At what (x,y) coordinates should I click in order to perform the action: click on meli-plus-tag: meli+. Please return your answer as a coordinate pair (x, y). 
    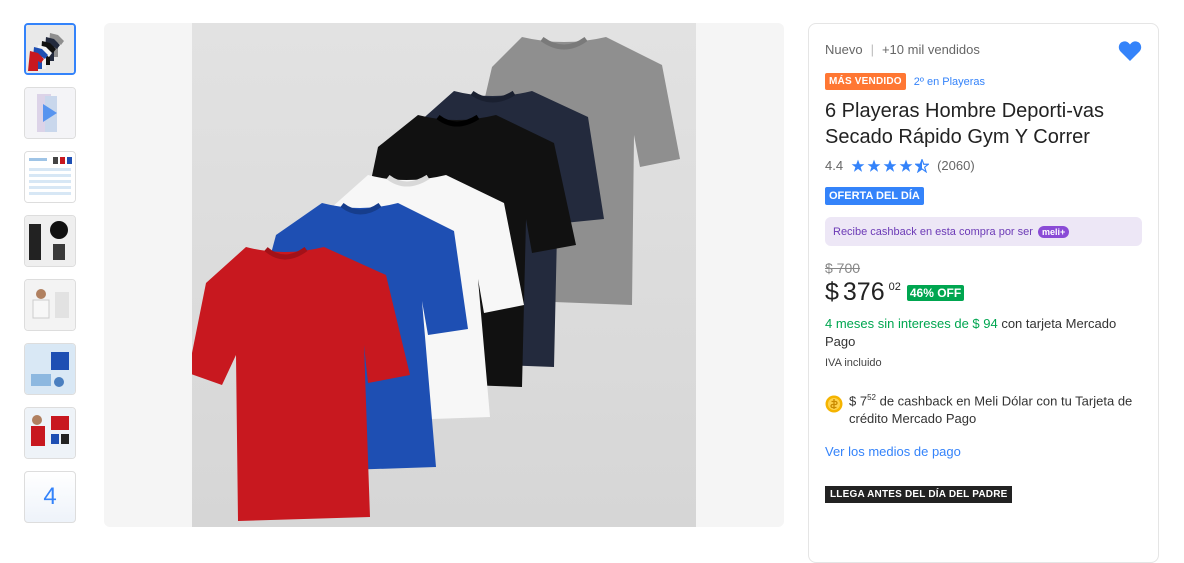
    Looking at the image, I should click on (1053, 231).